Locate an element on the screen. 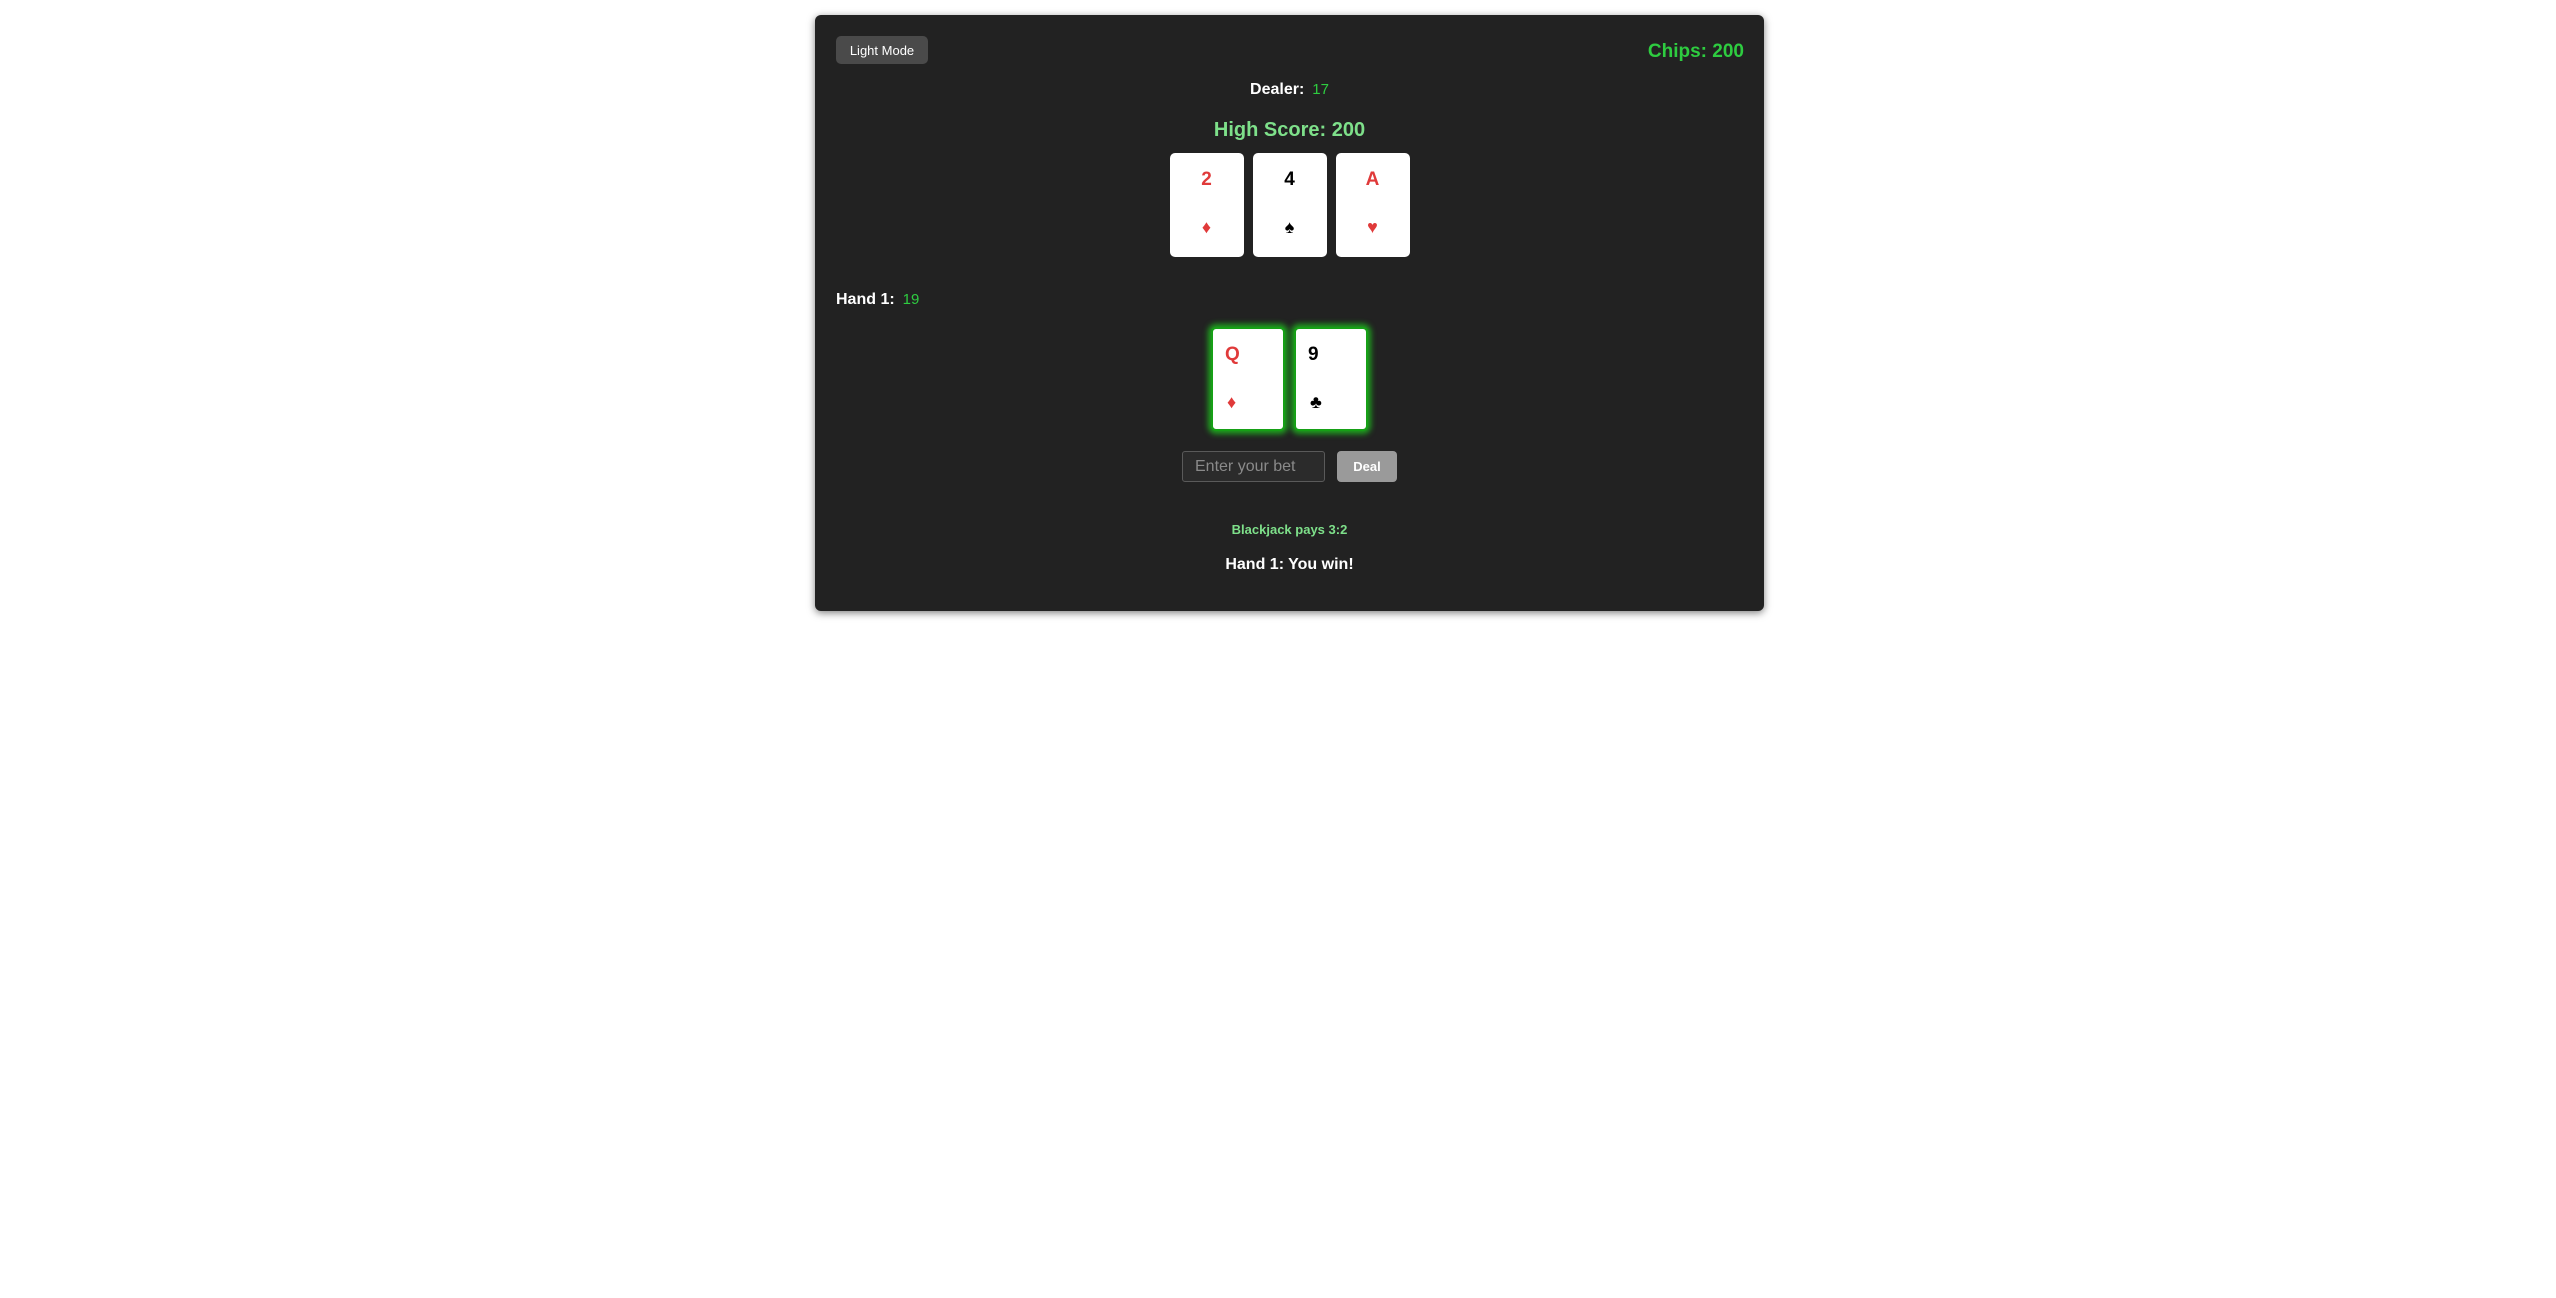 The height and width of the screenshot is (1298, 2556). card-rank: A is located at coordinates (1372, 179).